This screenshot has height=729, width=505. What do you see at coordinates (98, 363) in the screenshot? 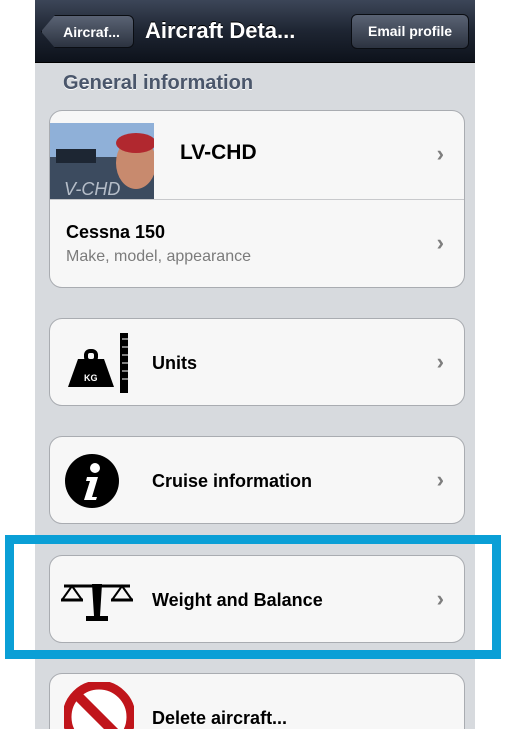
I see `weight-ruler-icon: KG` at bounding box center [98, 363].